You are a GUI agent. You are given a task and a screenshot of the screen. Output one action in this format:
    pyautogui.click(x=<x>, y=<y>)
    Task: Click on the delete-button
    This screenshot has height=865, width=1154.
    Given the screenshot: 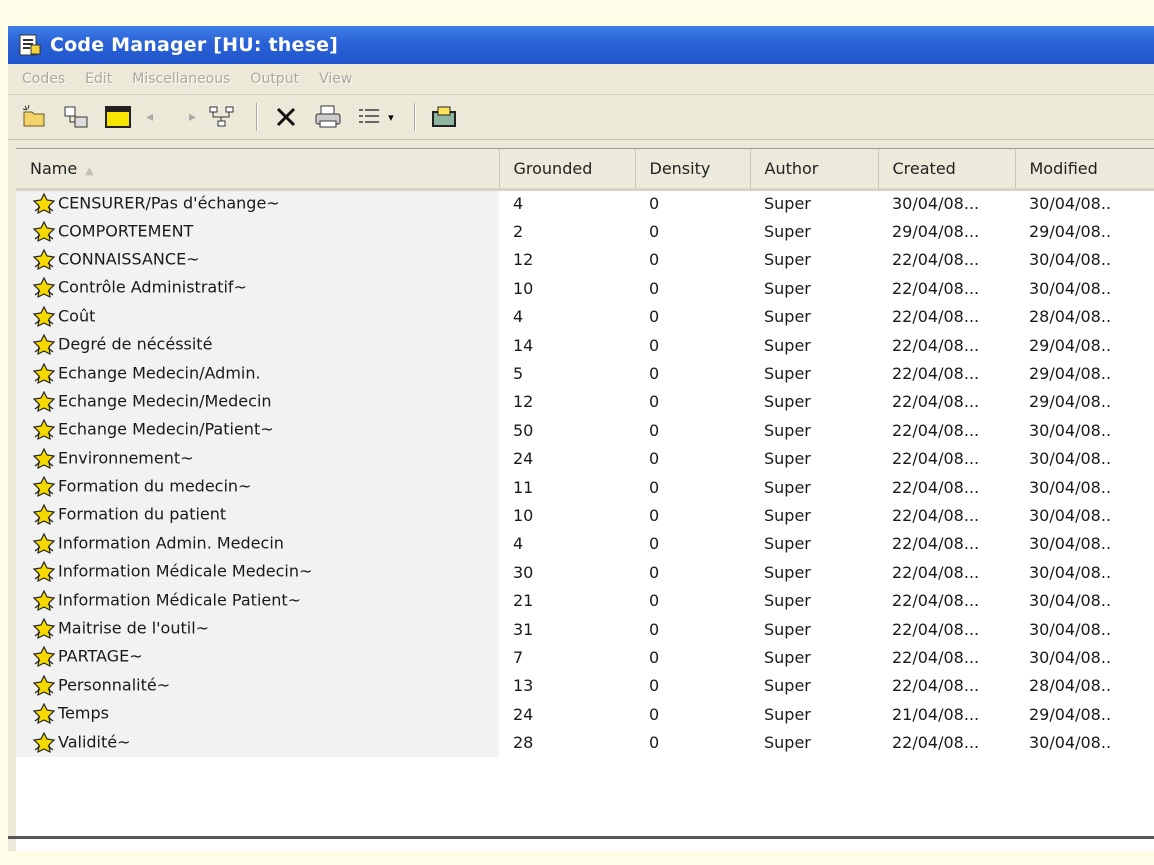 What is the action you would take?
    pyautogui.click(x=286, y=117)
    